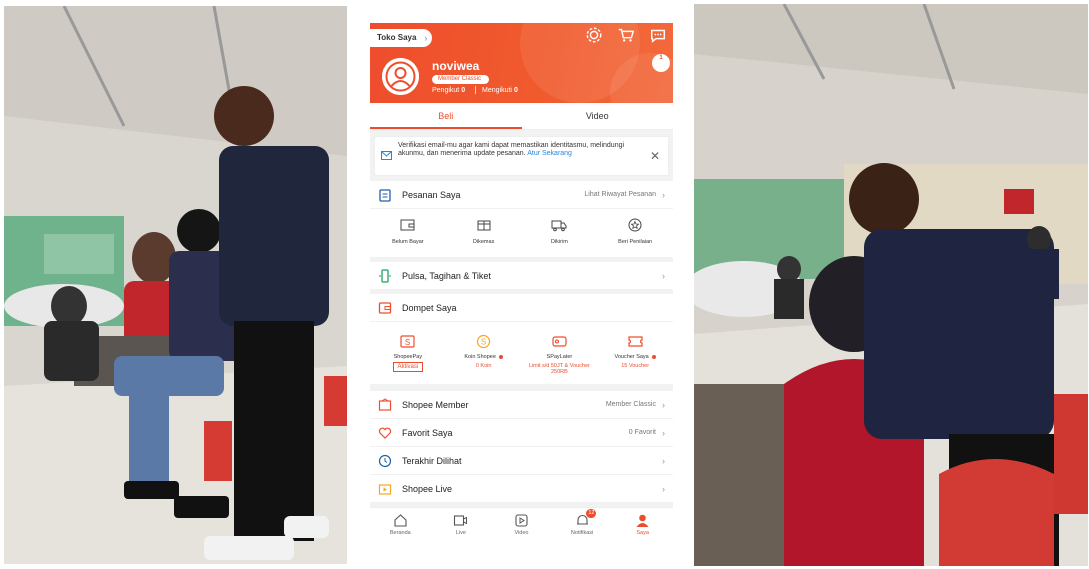  What do you see at coordinates (521, 307) in the screenshot?
I see `wallet-row: Dompet Saya` at bounding box center [521, 307].